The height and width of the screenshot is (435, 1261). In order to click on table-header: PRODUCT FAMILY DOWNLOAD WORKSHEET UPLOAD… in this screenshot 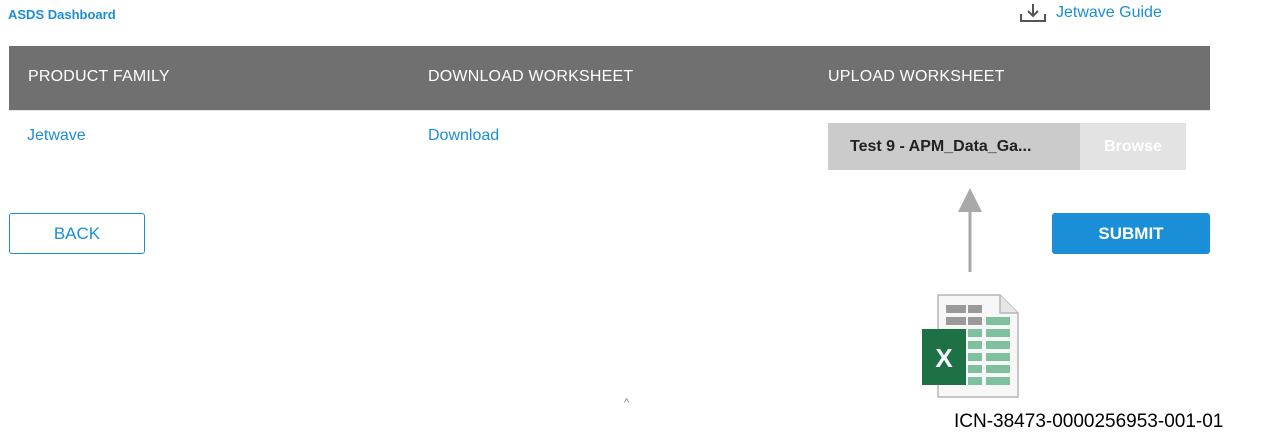, I will do `click(609, 78)`.